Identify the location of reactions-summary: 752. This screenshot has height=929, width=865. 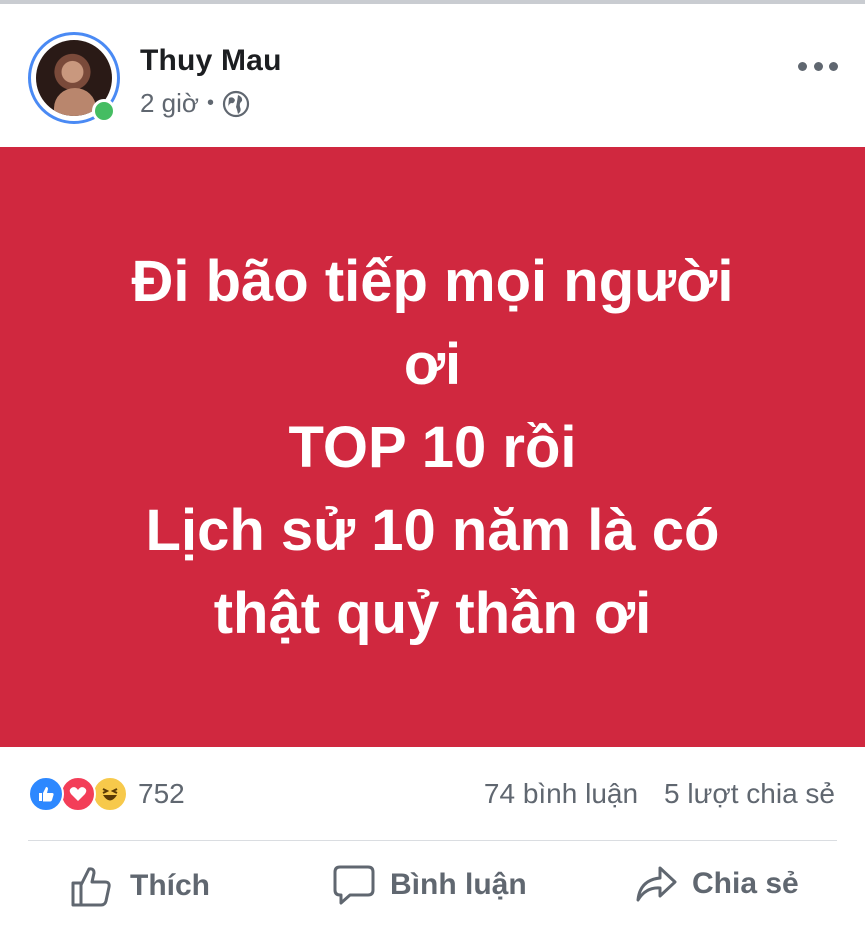
(106, 794).